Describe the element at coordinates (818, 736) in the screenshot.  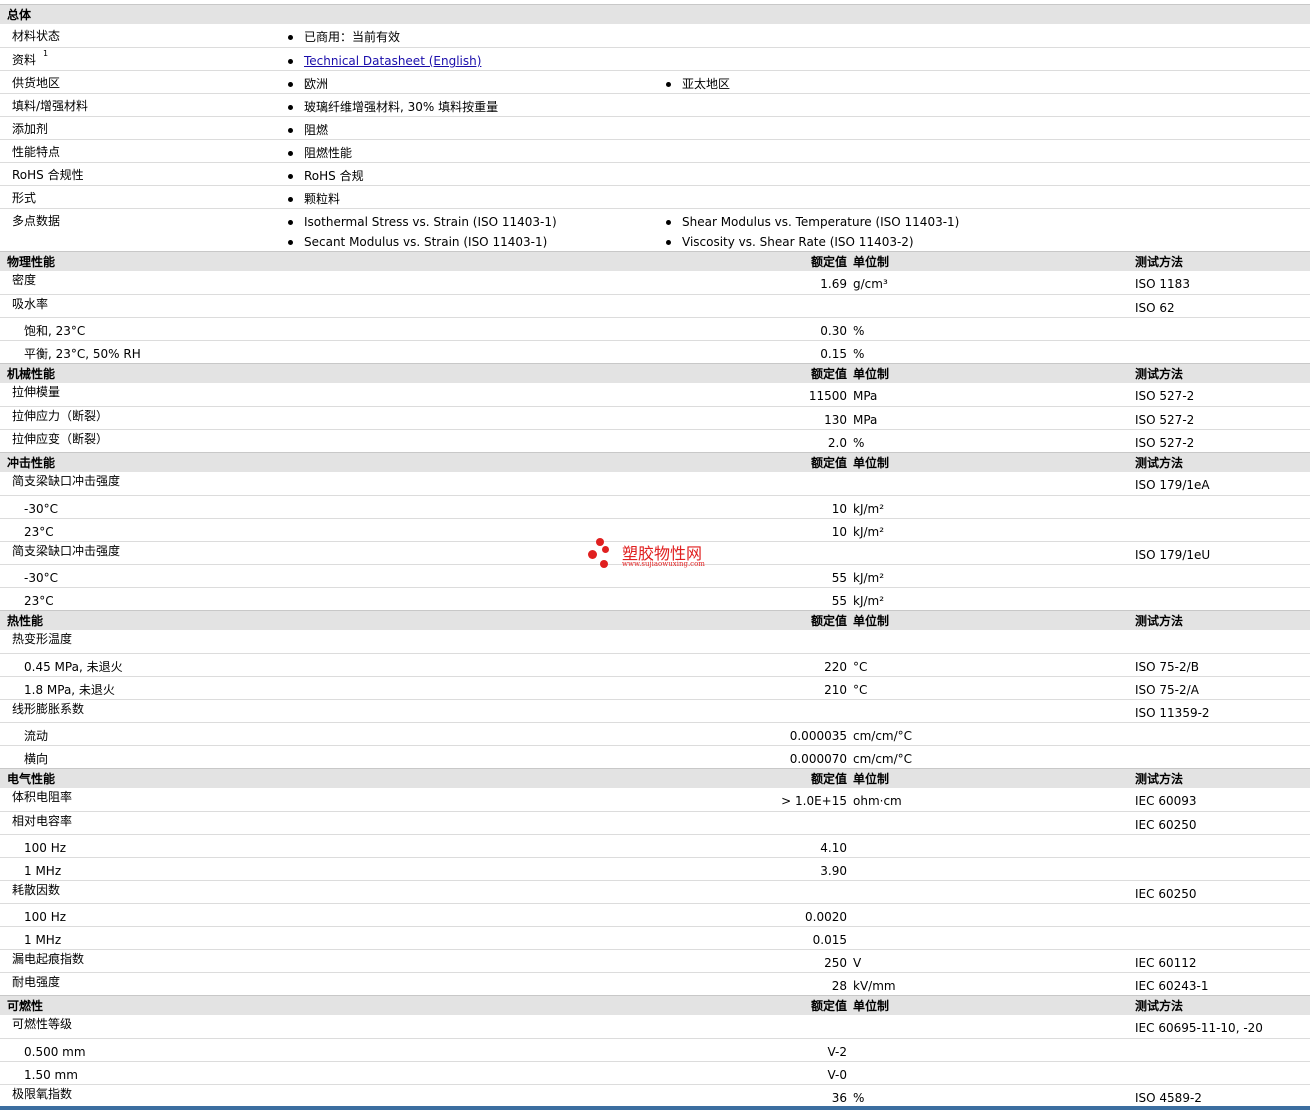
I see `property-value: 0.000035` at that location.